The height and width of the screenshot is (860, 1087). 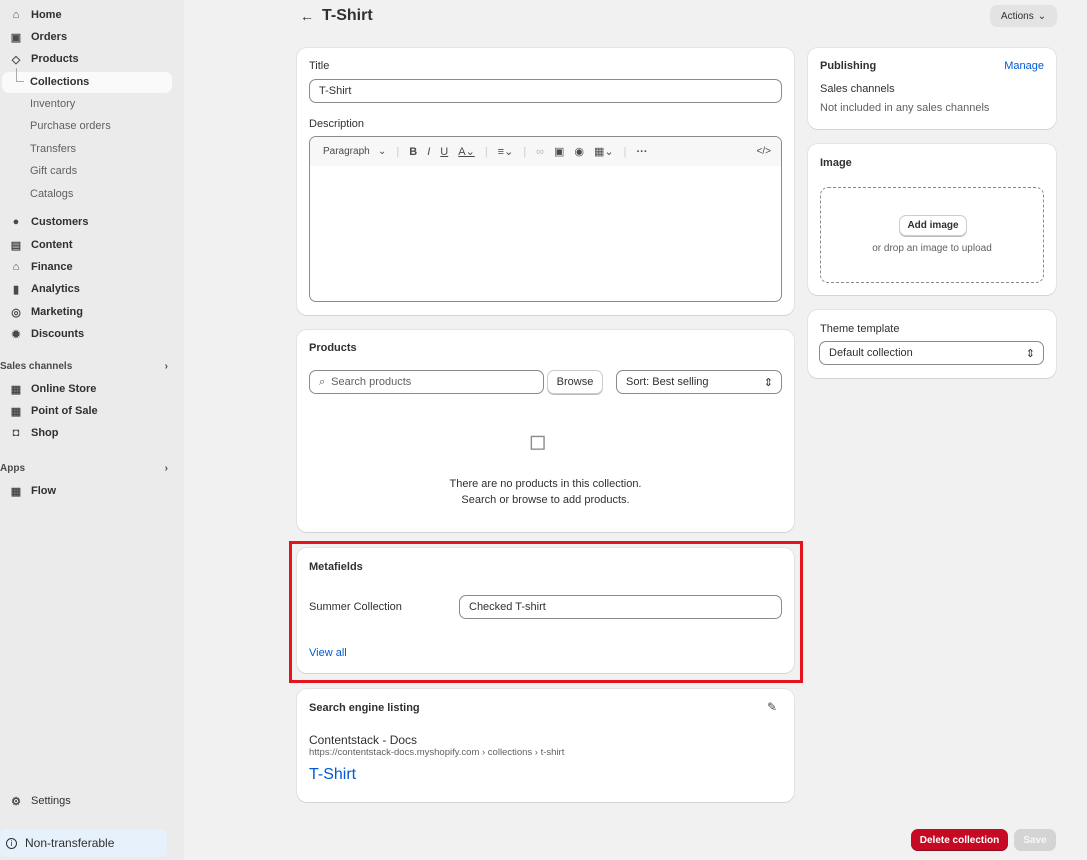 I want to click on label: Delete collection, so click(x=959, y=840).